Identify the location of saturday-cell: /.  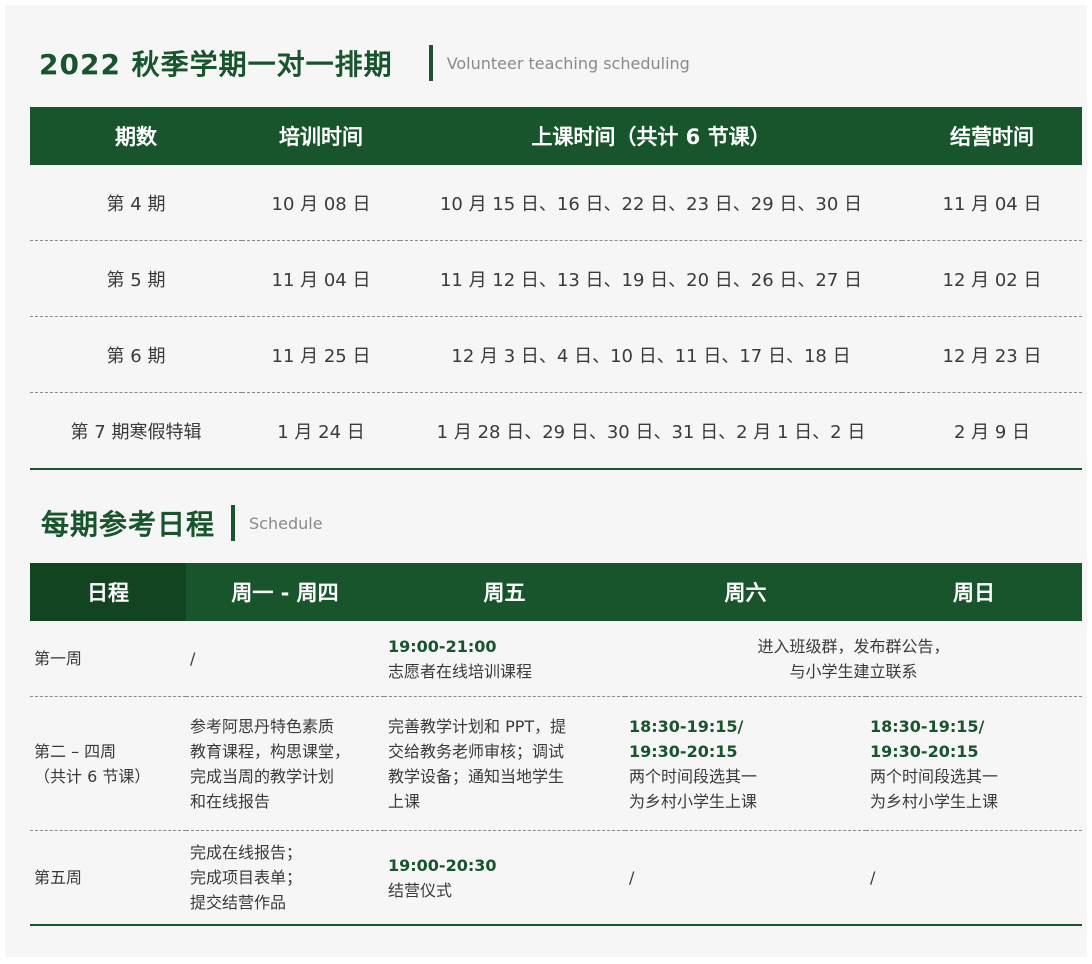
(745, 878).